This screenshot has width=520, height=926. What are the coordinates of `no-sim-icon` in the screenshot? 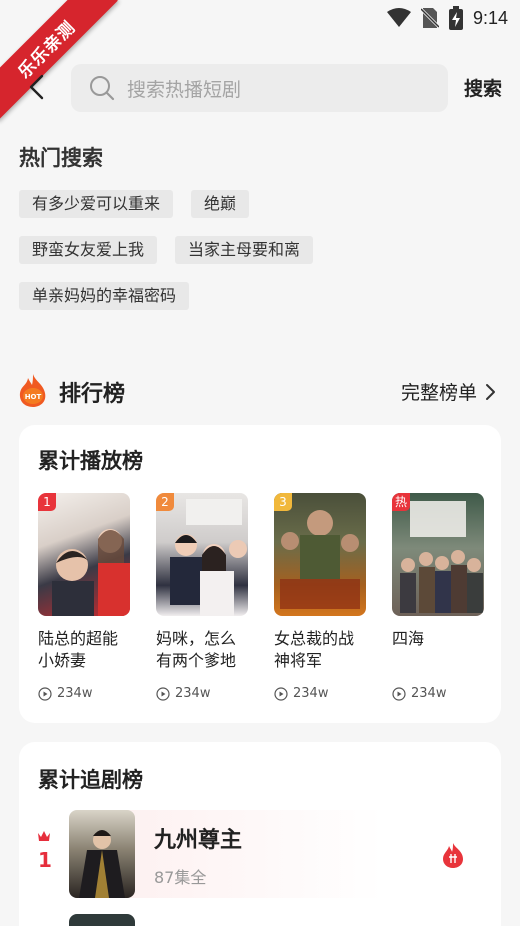 It's located at (429, 18).